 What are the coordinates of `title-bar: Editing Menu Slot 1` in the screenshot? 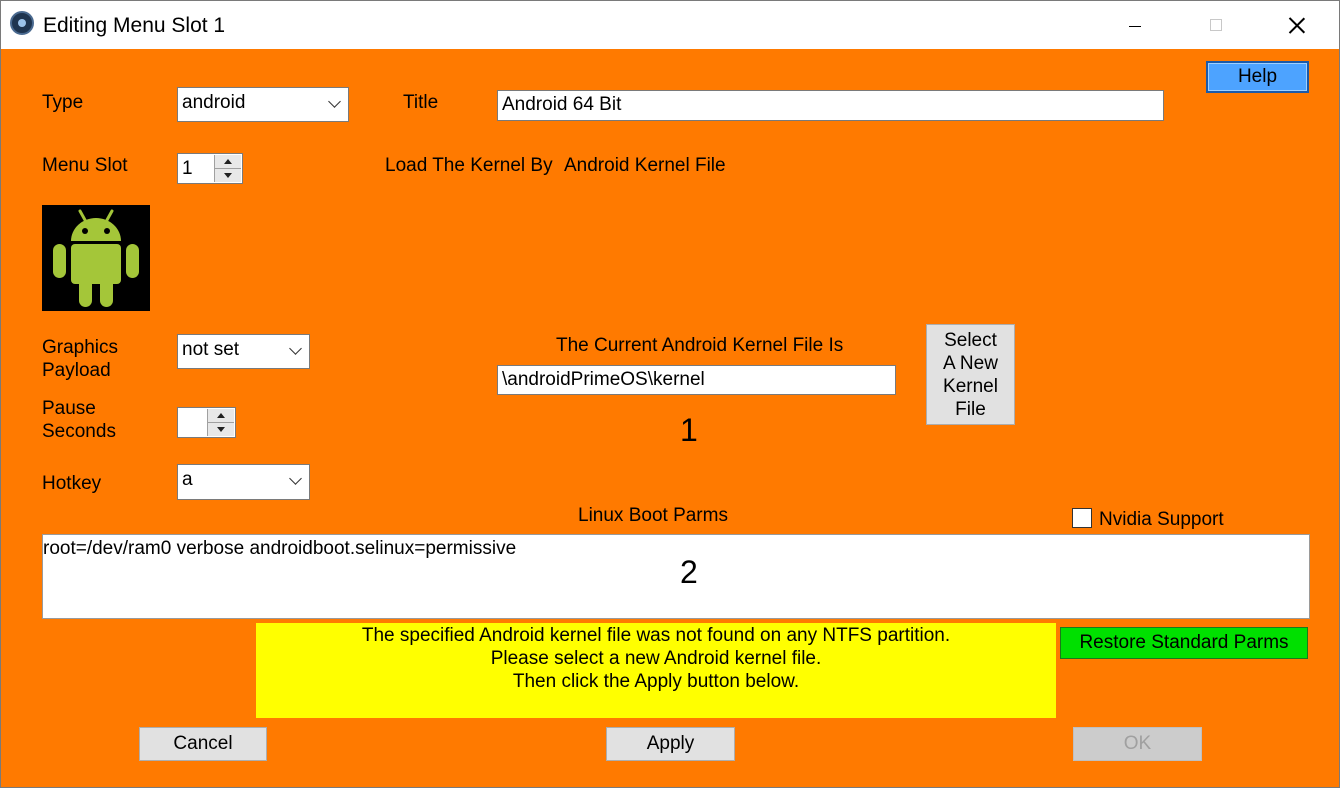 It's located at (670, 25).